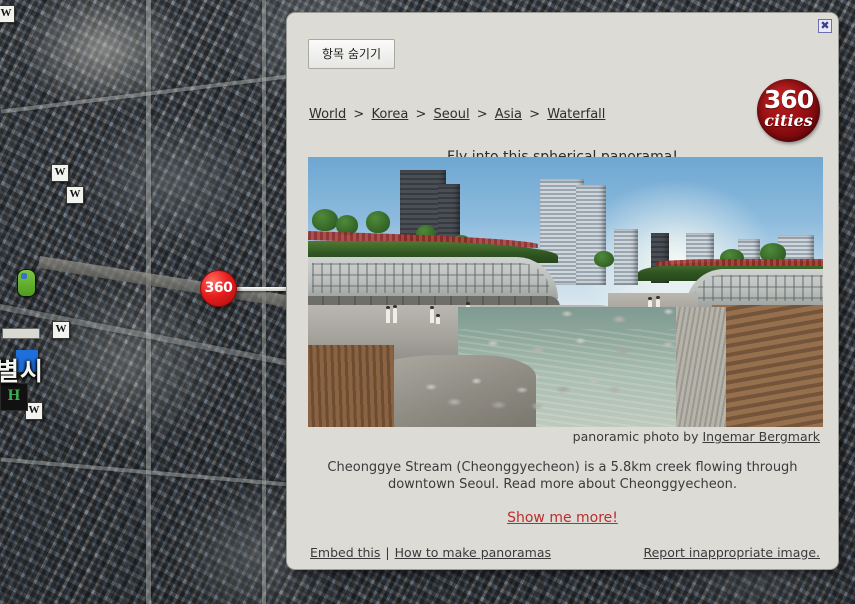 This screenshot has width=855, height=604. Describe the element at coordinates (218, 288) in the screenshot. I see `panorama-360-marker: 360` at that location.